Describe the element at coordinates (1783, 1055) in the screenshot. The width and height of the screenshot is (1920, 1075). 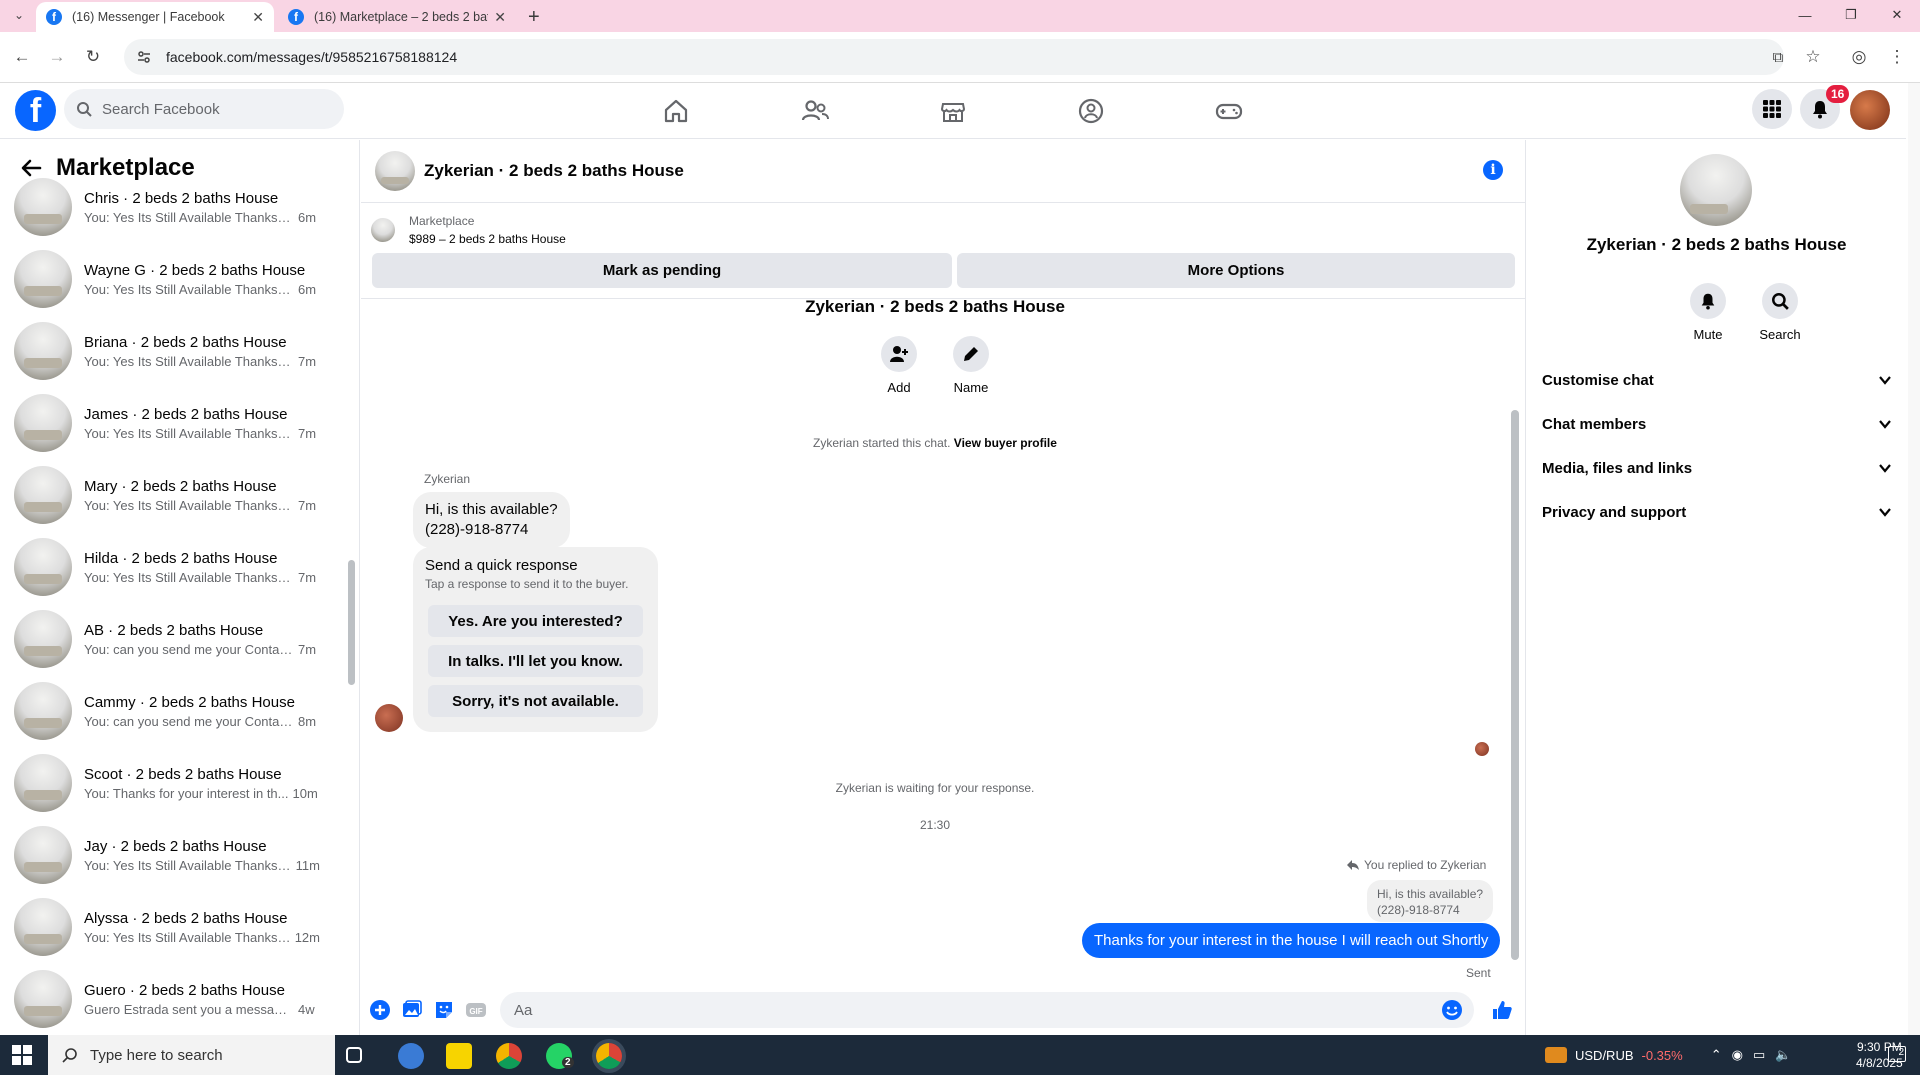
I see `volume-icon: 🔈` at that location.